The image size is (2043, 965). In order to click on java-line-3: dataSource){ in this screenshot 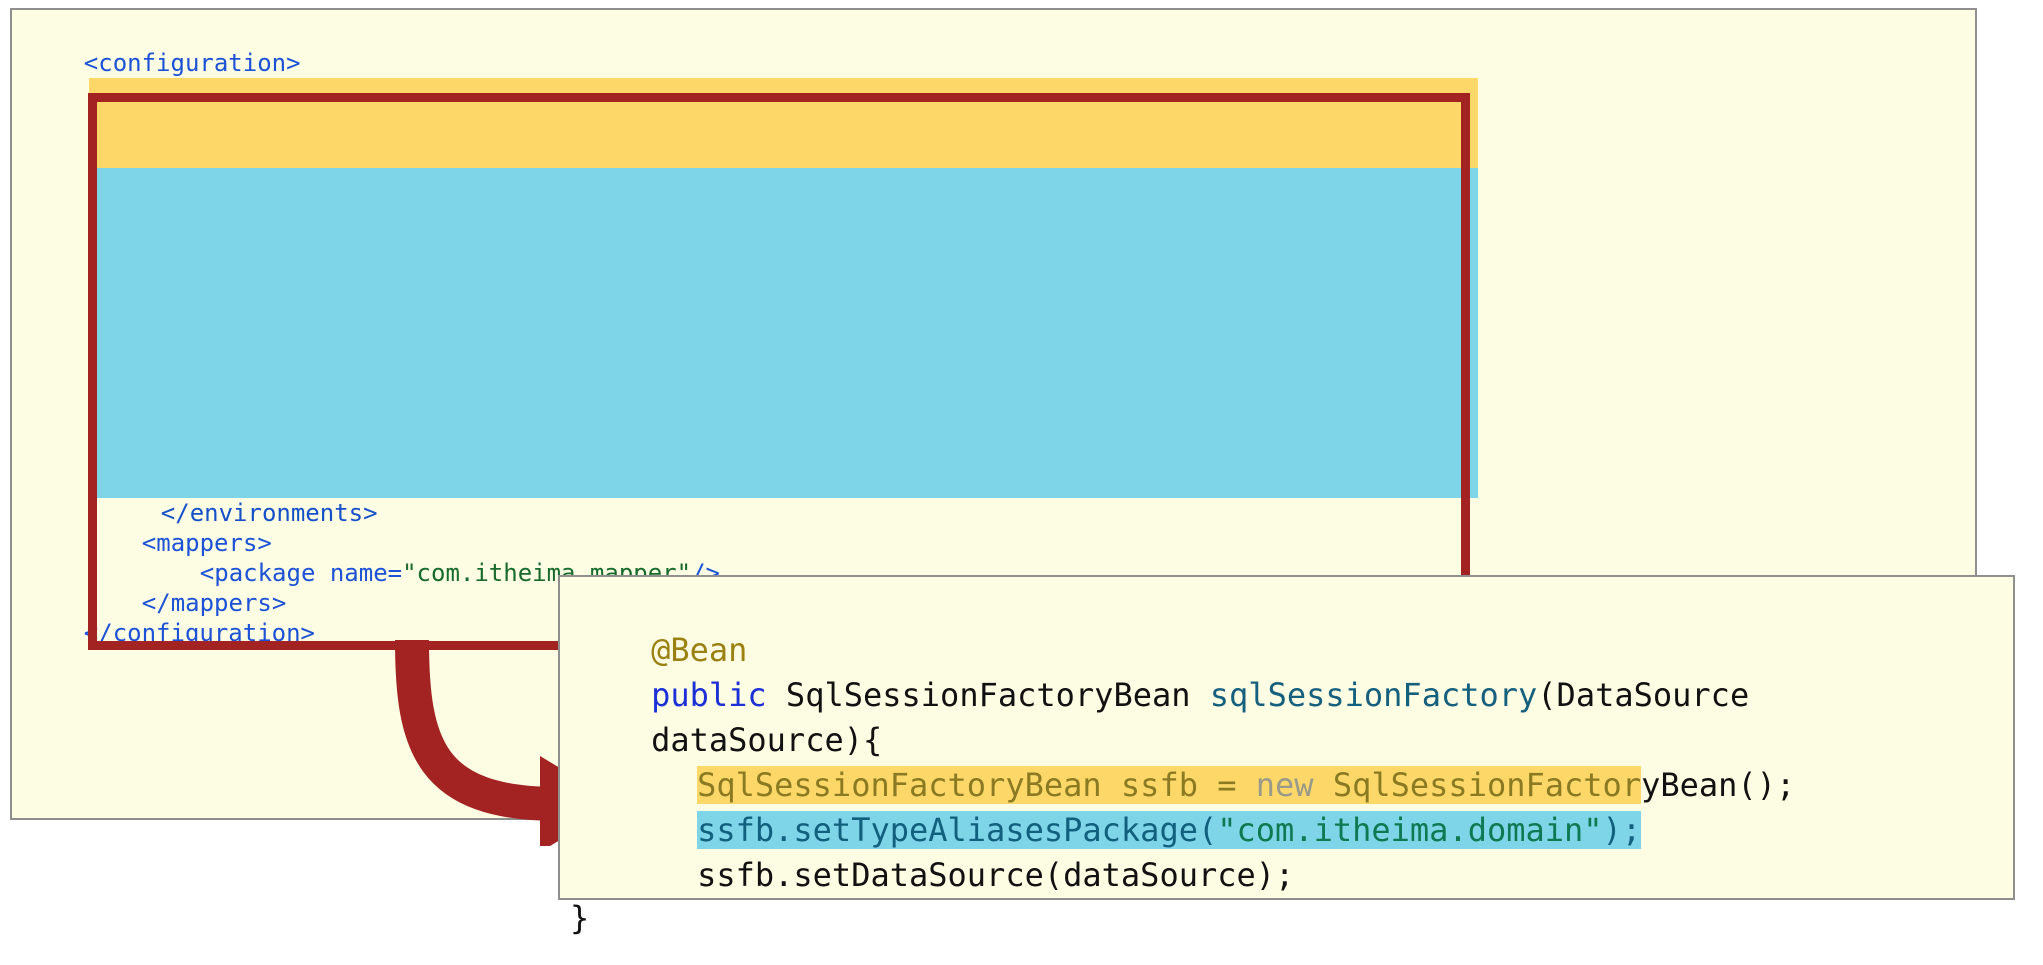, I will do `click(767, 740)`.